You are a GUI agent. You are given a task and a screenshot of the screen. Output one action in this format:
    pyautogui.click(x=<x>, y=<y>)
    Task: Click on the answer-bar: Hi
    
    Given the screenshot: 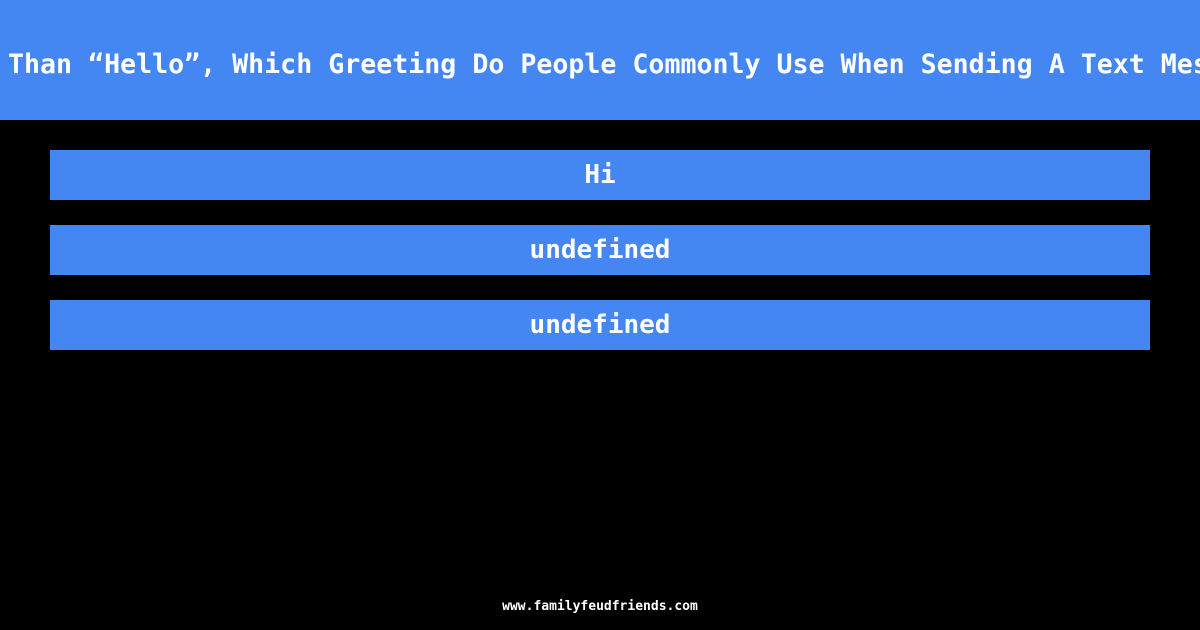 What is the action you would take?
    pyautogui.click(x=600, y=175)
    